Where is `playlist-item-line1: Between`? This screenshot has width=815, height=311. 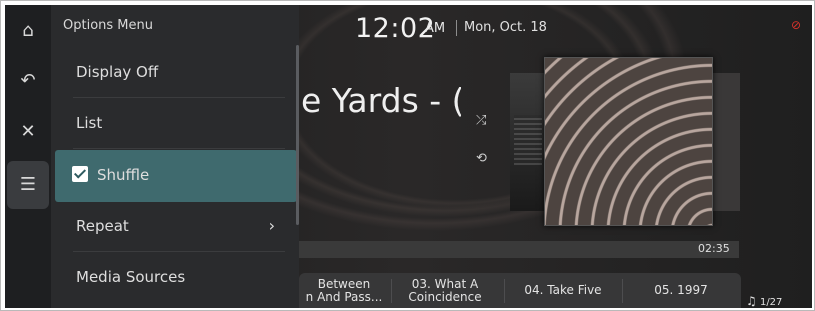 playlist-item-line1: Between is located at coordinates (344, 283).